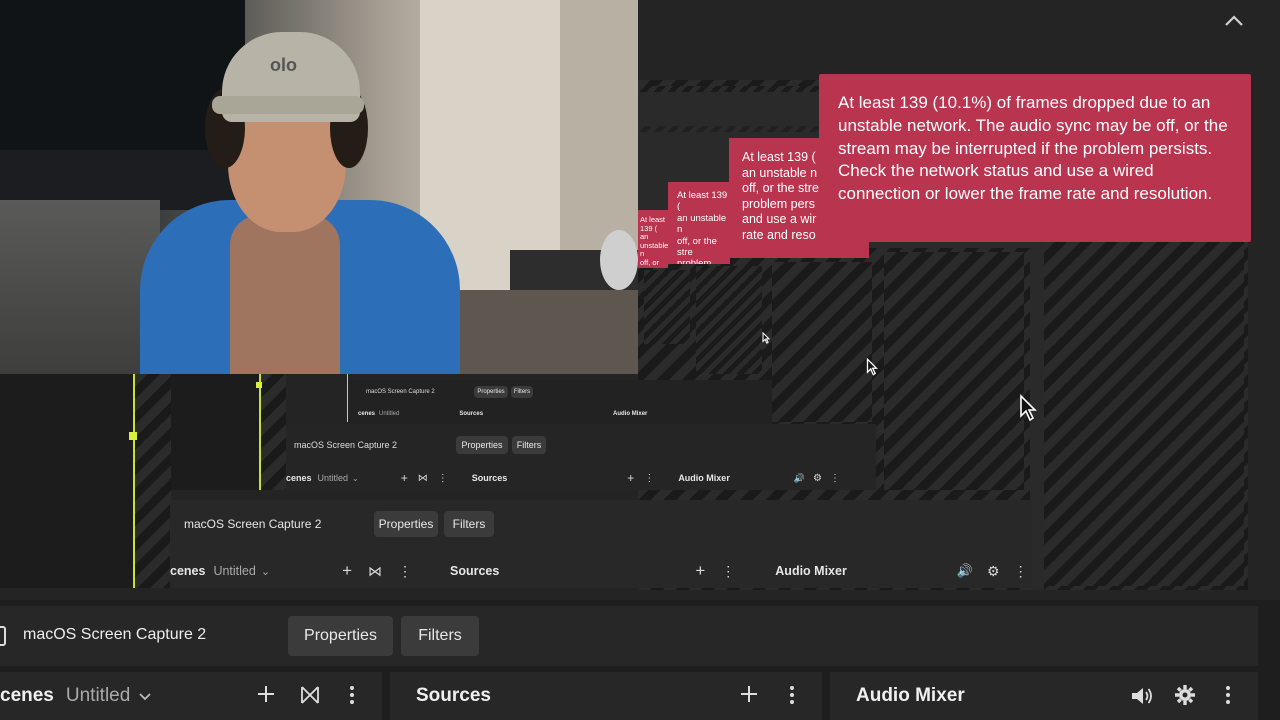  Describe the element at coordinates (310, 695) in the screenshot. I see `bowtie-icon` at that location.